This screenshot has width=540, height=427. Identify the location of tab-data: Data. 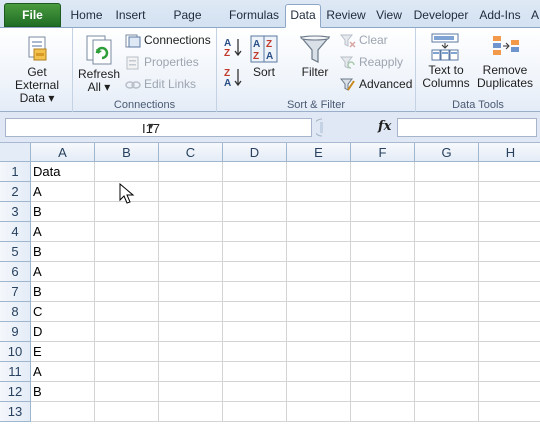
(303, 16).